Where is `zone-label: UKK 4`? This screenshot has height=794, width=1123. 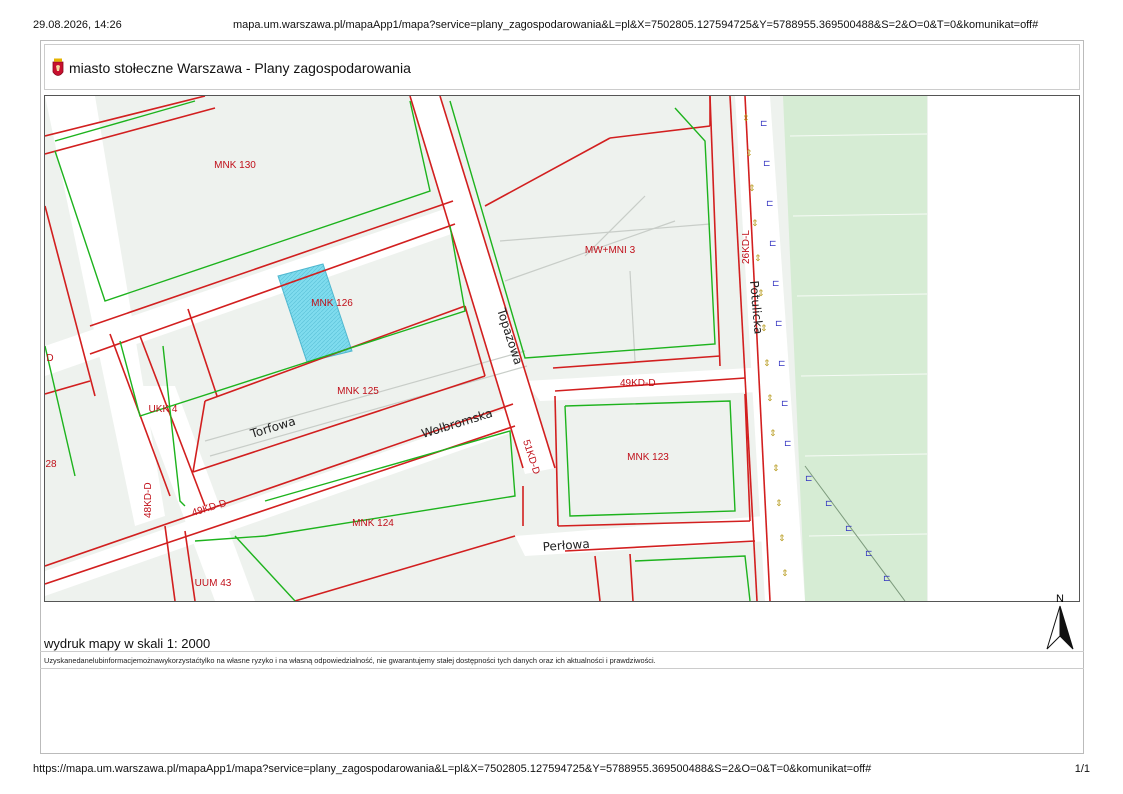 zone-label: UKK 4 is located at coordinates (163, 409).